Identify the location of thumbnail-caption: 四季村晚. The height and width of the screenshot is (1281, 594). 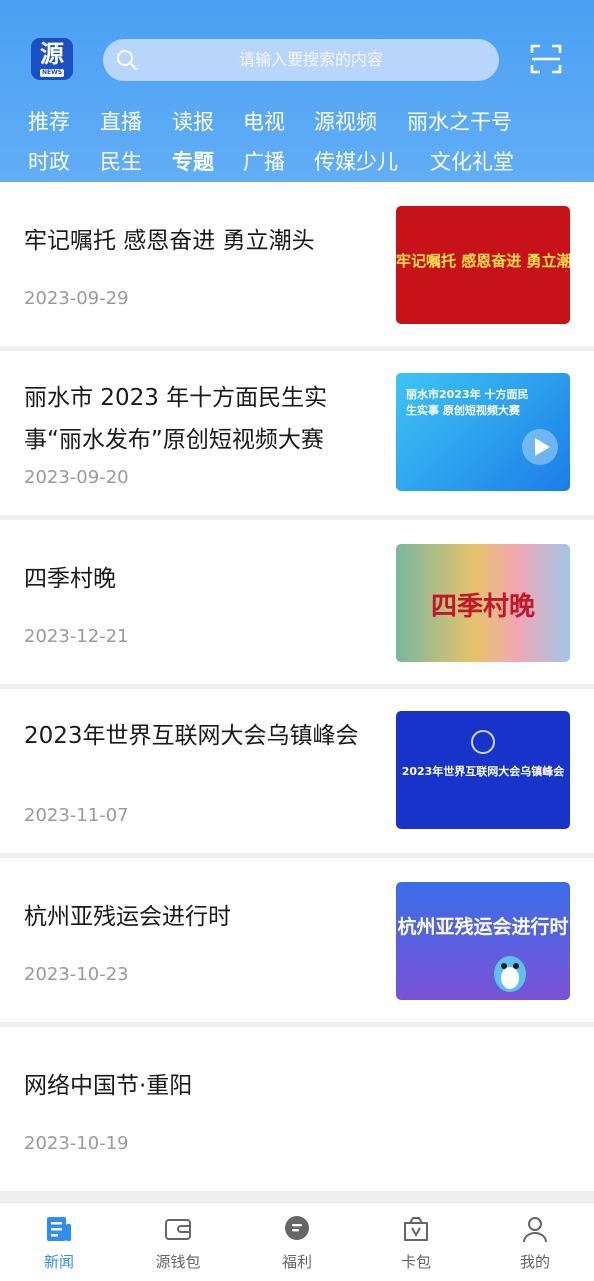
(482, 607).